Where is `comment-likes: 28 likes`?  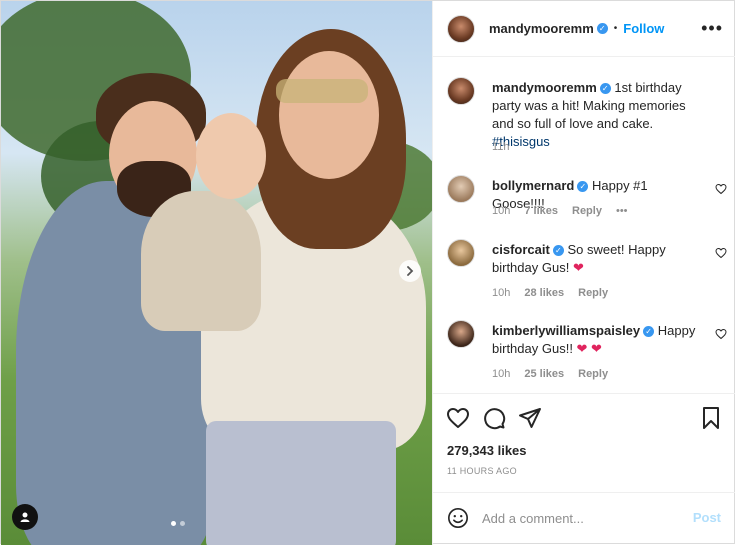 comment-likes: 28 likes is located at coordinates (544, 293).